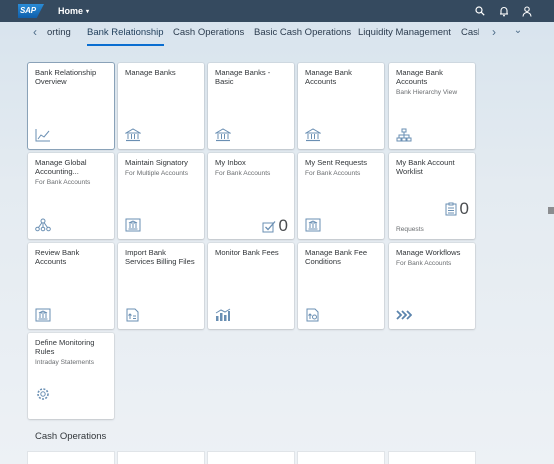  I want to click on home-title: Home, so click(71, 11).